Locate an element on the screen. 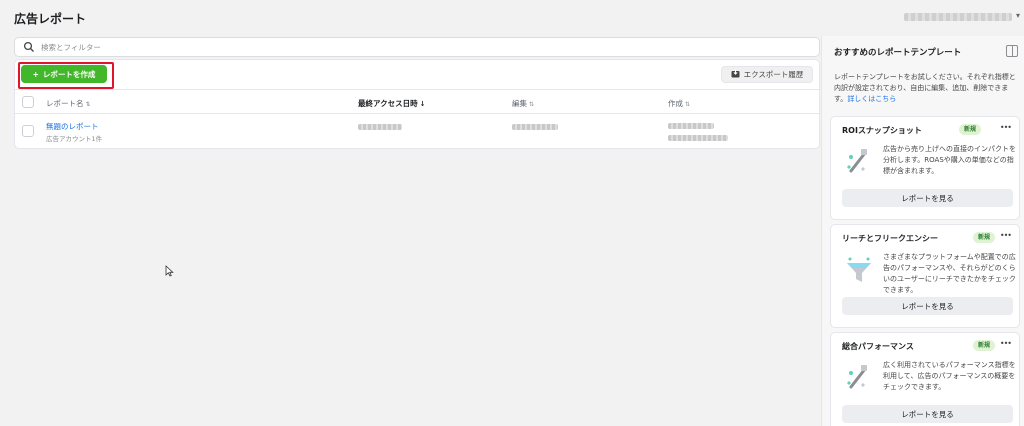  created-date-value is located at coordinates (691, 126).